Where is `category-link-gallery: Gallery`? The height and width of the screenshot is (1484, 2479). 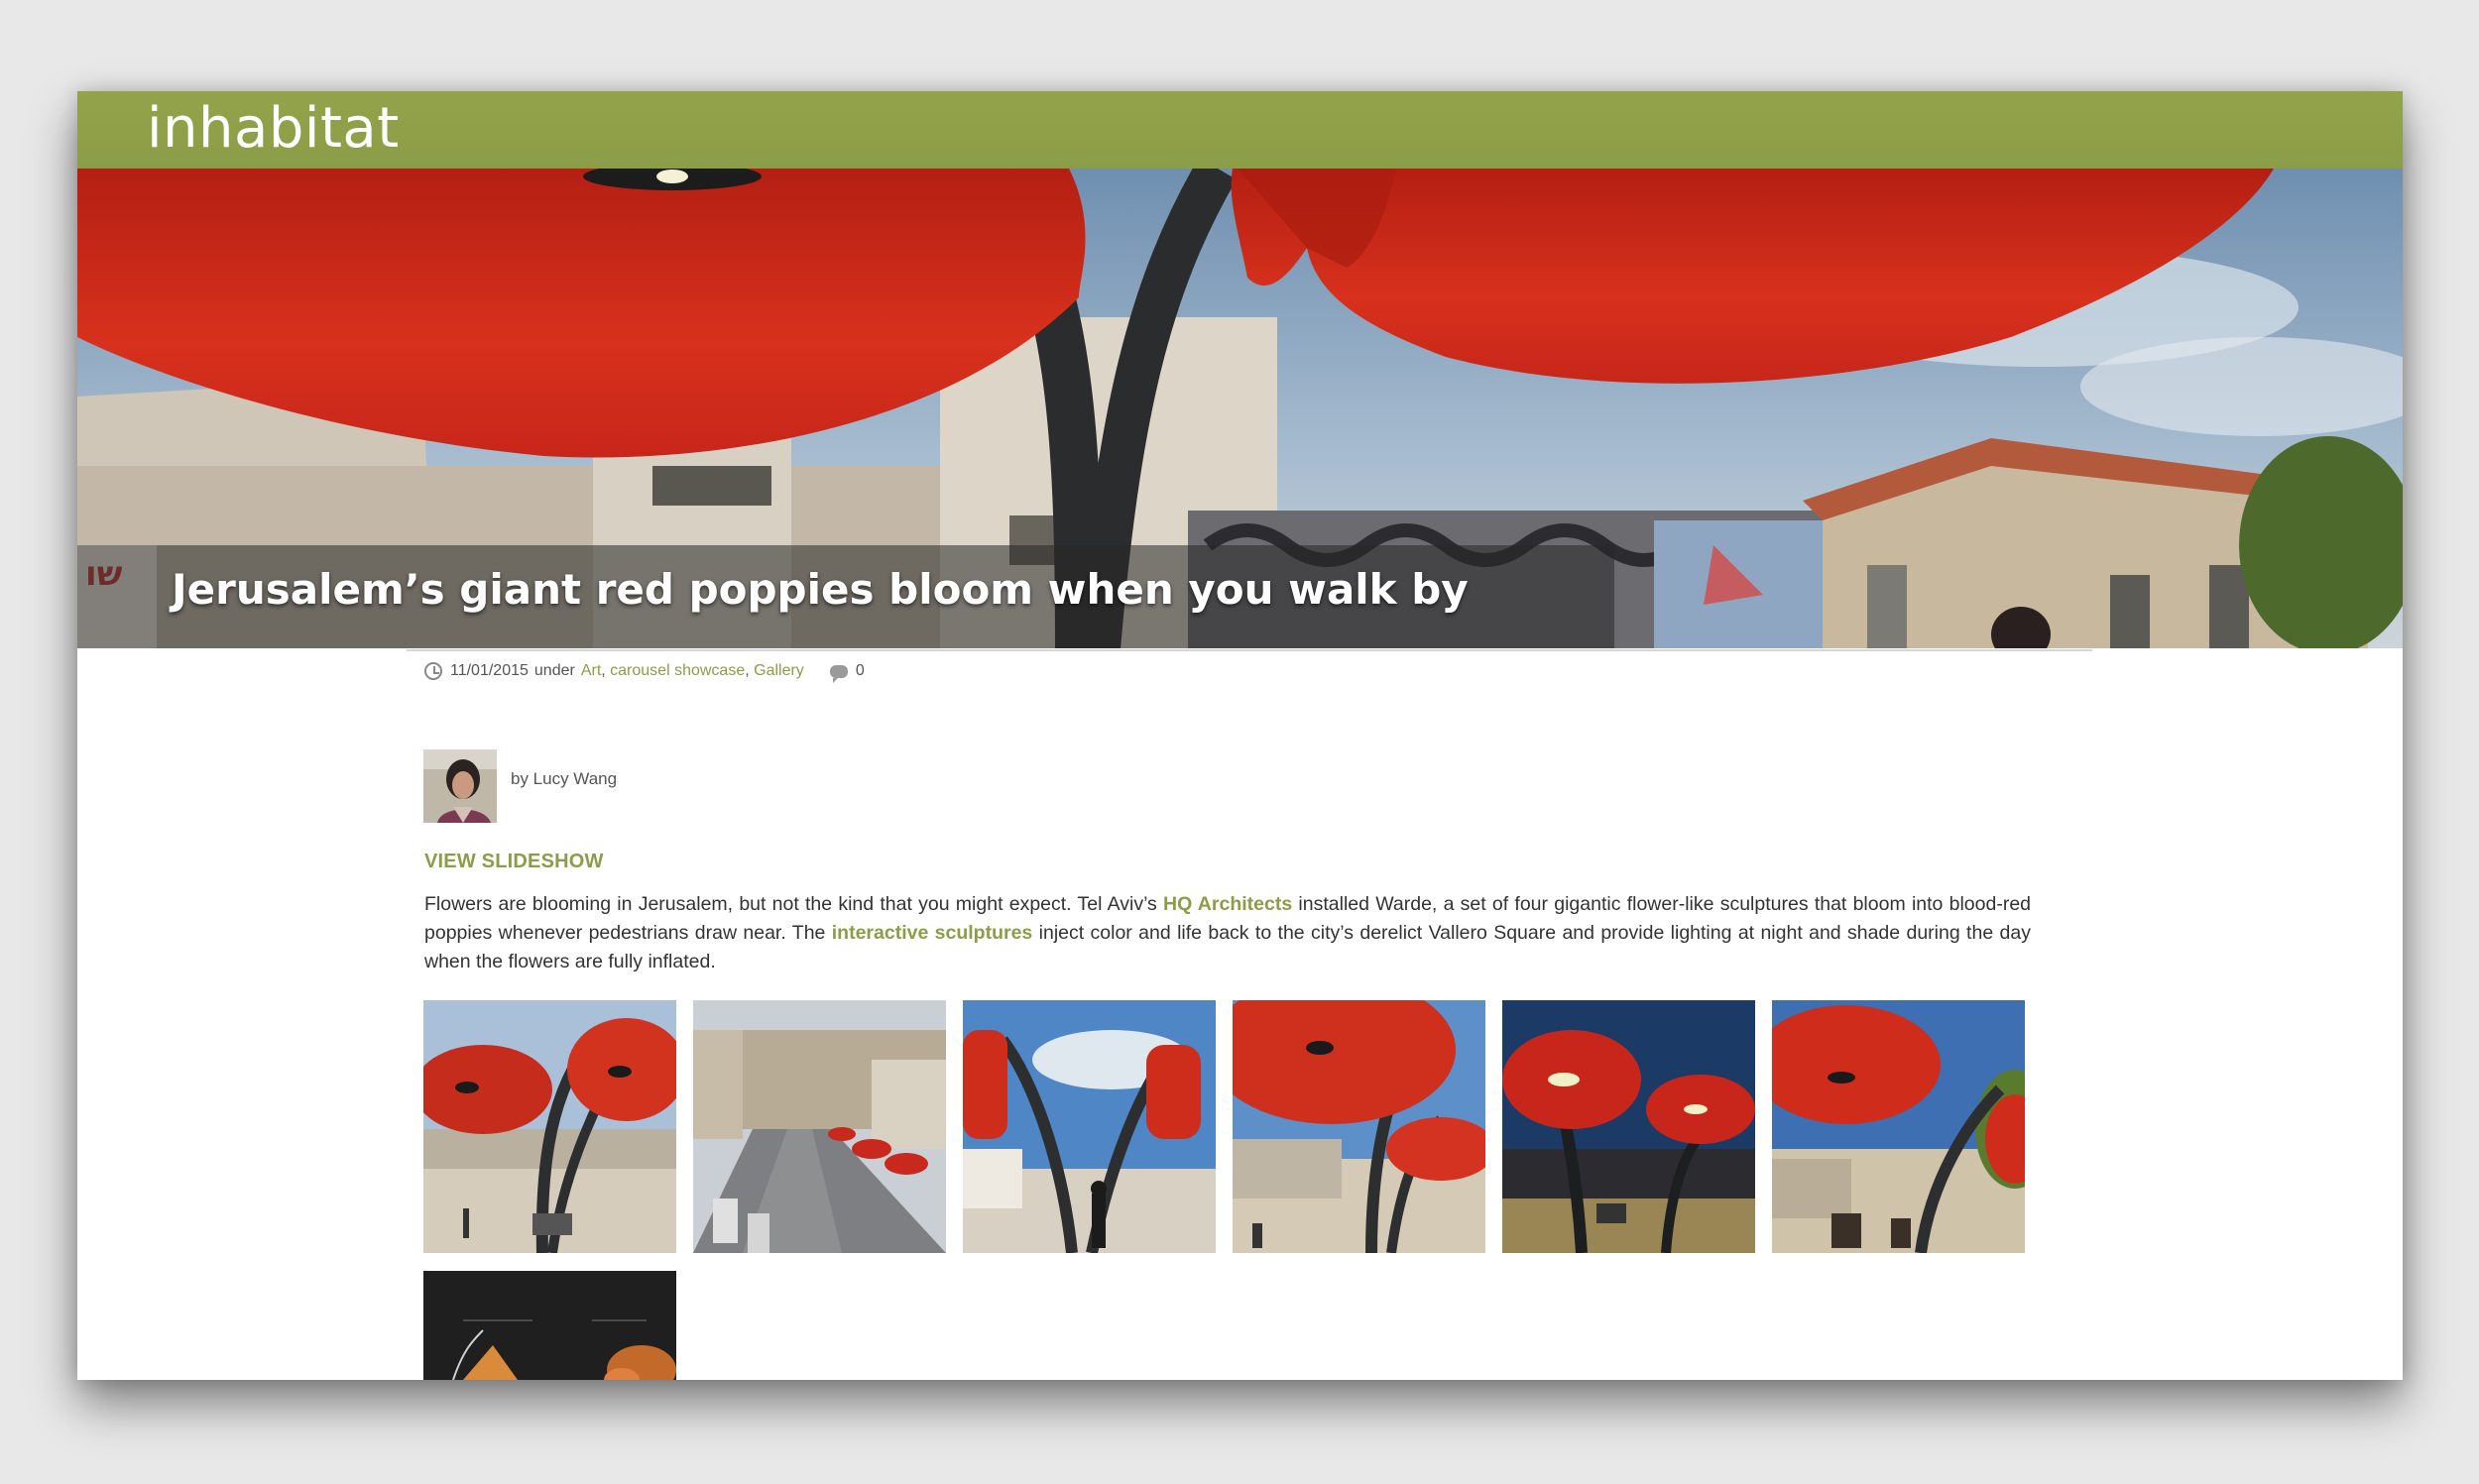
category-link-gallery: Gallery is located at coordinates (779, 671).